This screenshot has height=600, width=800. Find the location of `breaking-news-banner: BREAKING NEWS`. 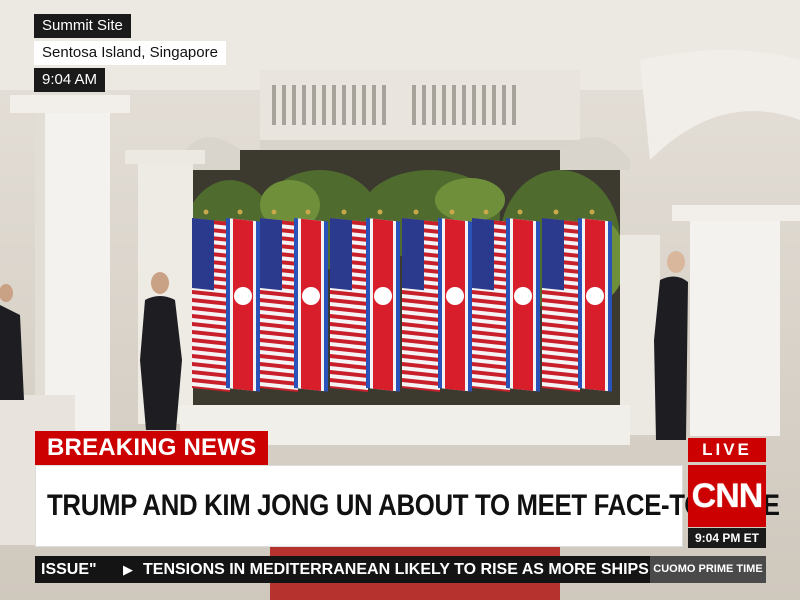

breaking-news-banner: BREAKING NEWS is located at coordinates (152, 448).